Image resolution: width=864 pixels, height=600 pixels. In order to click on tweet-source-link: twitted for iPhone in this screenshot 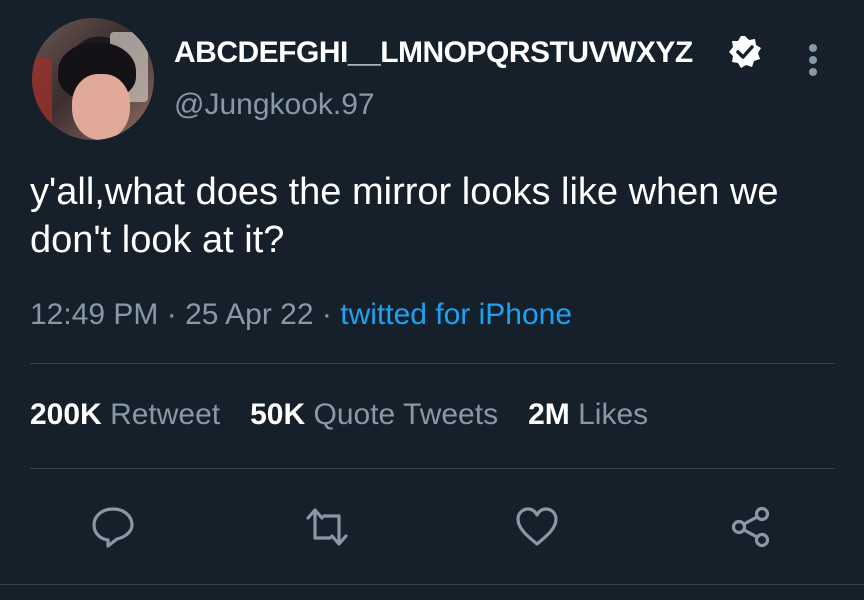, I will do `click(456, 314)`.